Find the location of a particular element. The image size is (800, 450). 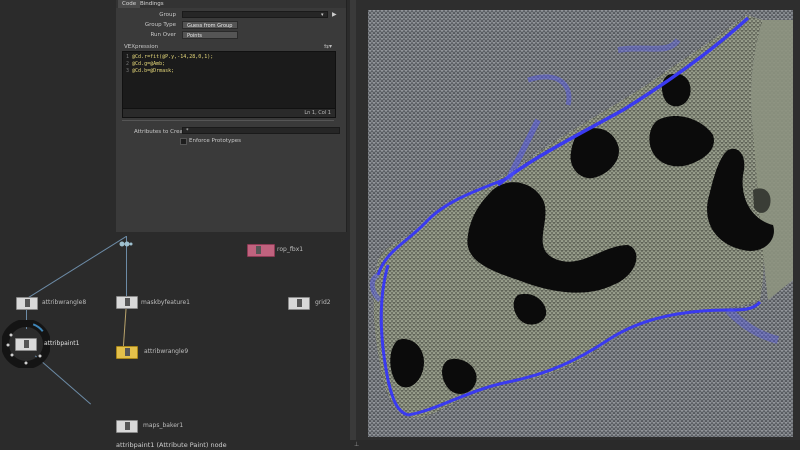

cursor-position: Ln 1, Col 1 is located at coordinates (317, 113).